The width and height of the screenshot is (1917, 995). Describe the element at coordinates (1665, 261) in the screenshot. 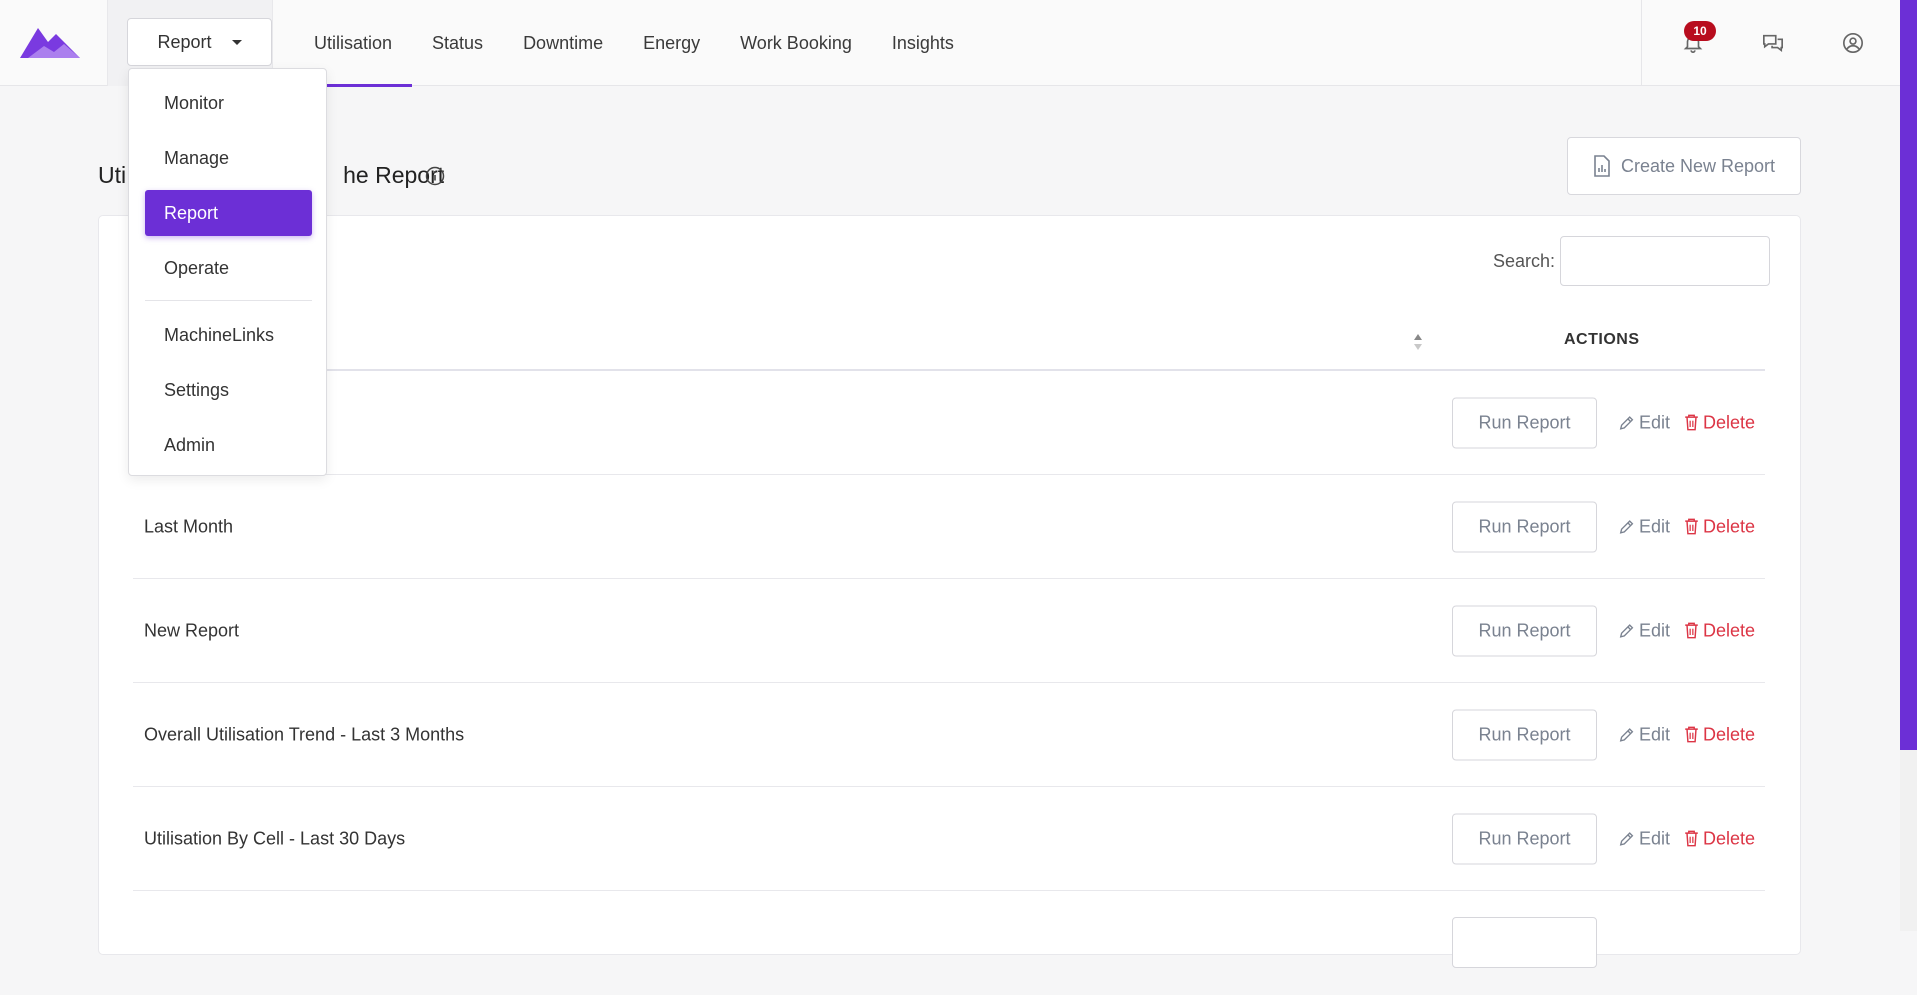

I see `search-input` at that location.